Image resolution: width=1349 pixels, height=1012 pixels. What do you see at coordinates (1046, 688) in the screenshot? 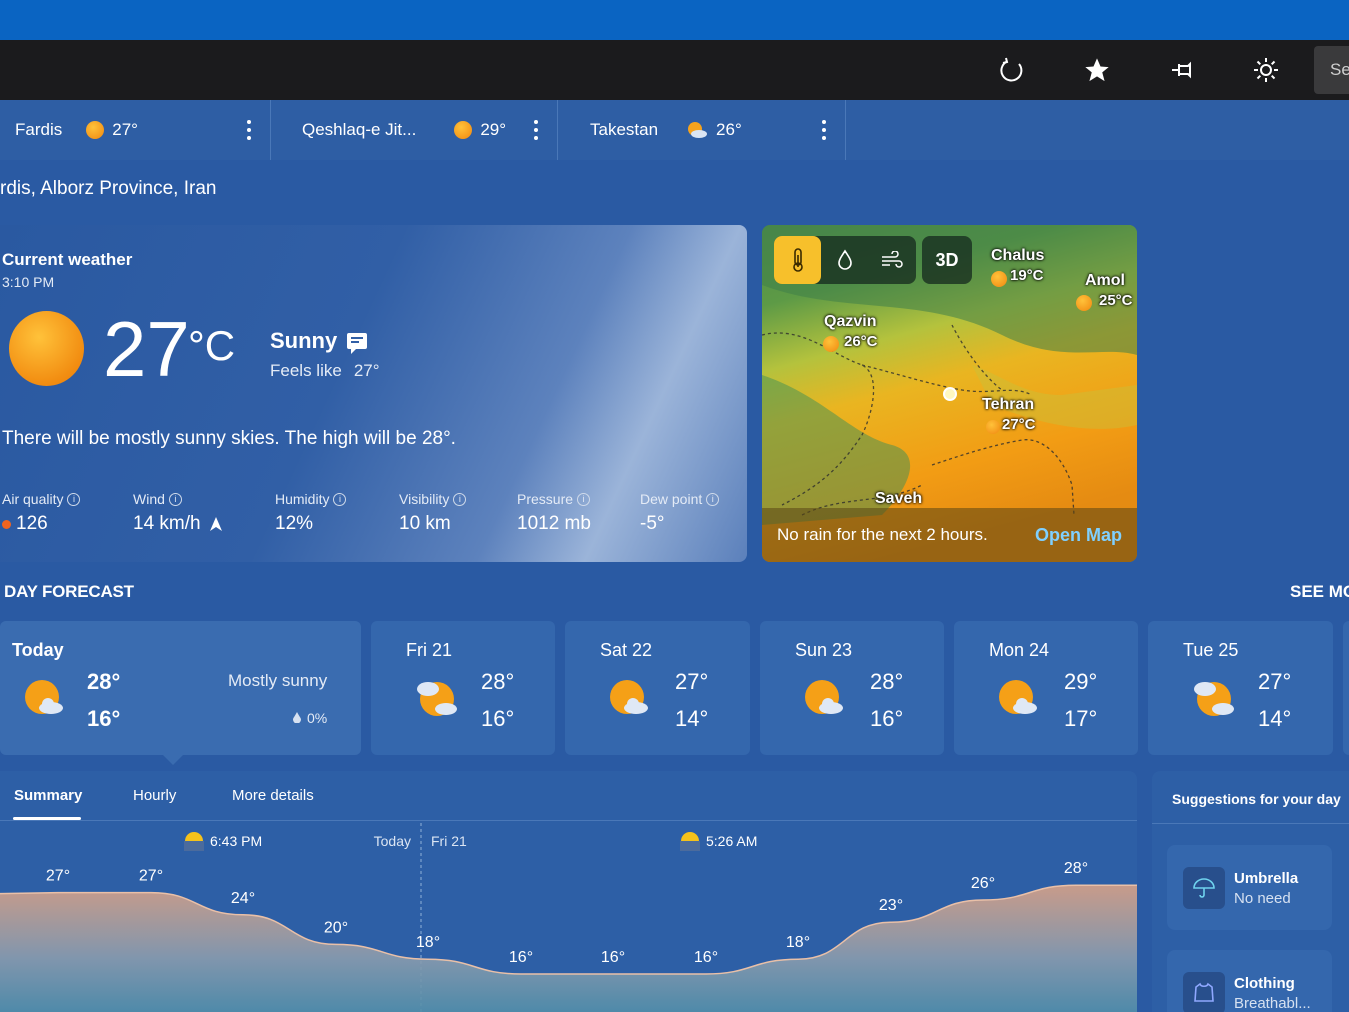
I see `forecast-day: Mon 24 29° 17°` at bounding box center [1046, 688].